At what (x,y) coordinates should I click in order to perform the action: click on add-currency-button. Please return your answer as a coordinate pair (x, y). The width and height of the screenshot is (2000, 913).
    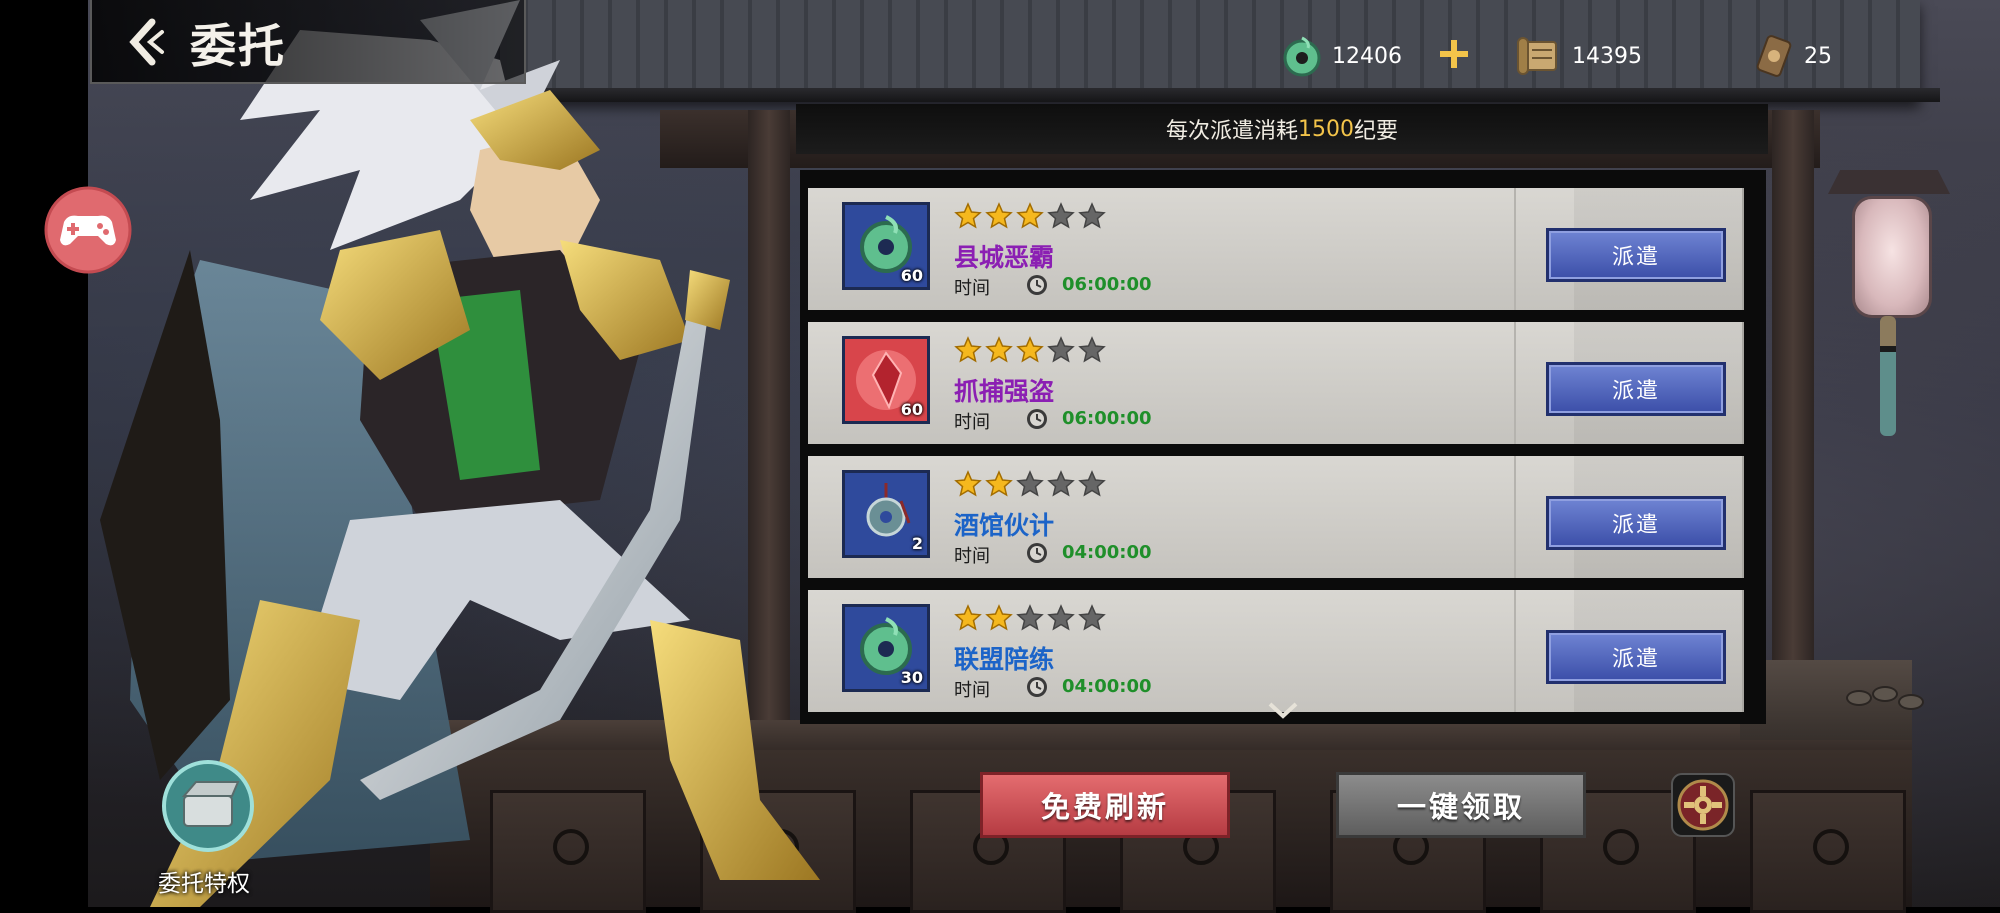
    Looking at the image, I should click on (1454, 54).